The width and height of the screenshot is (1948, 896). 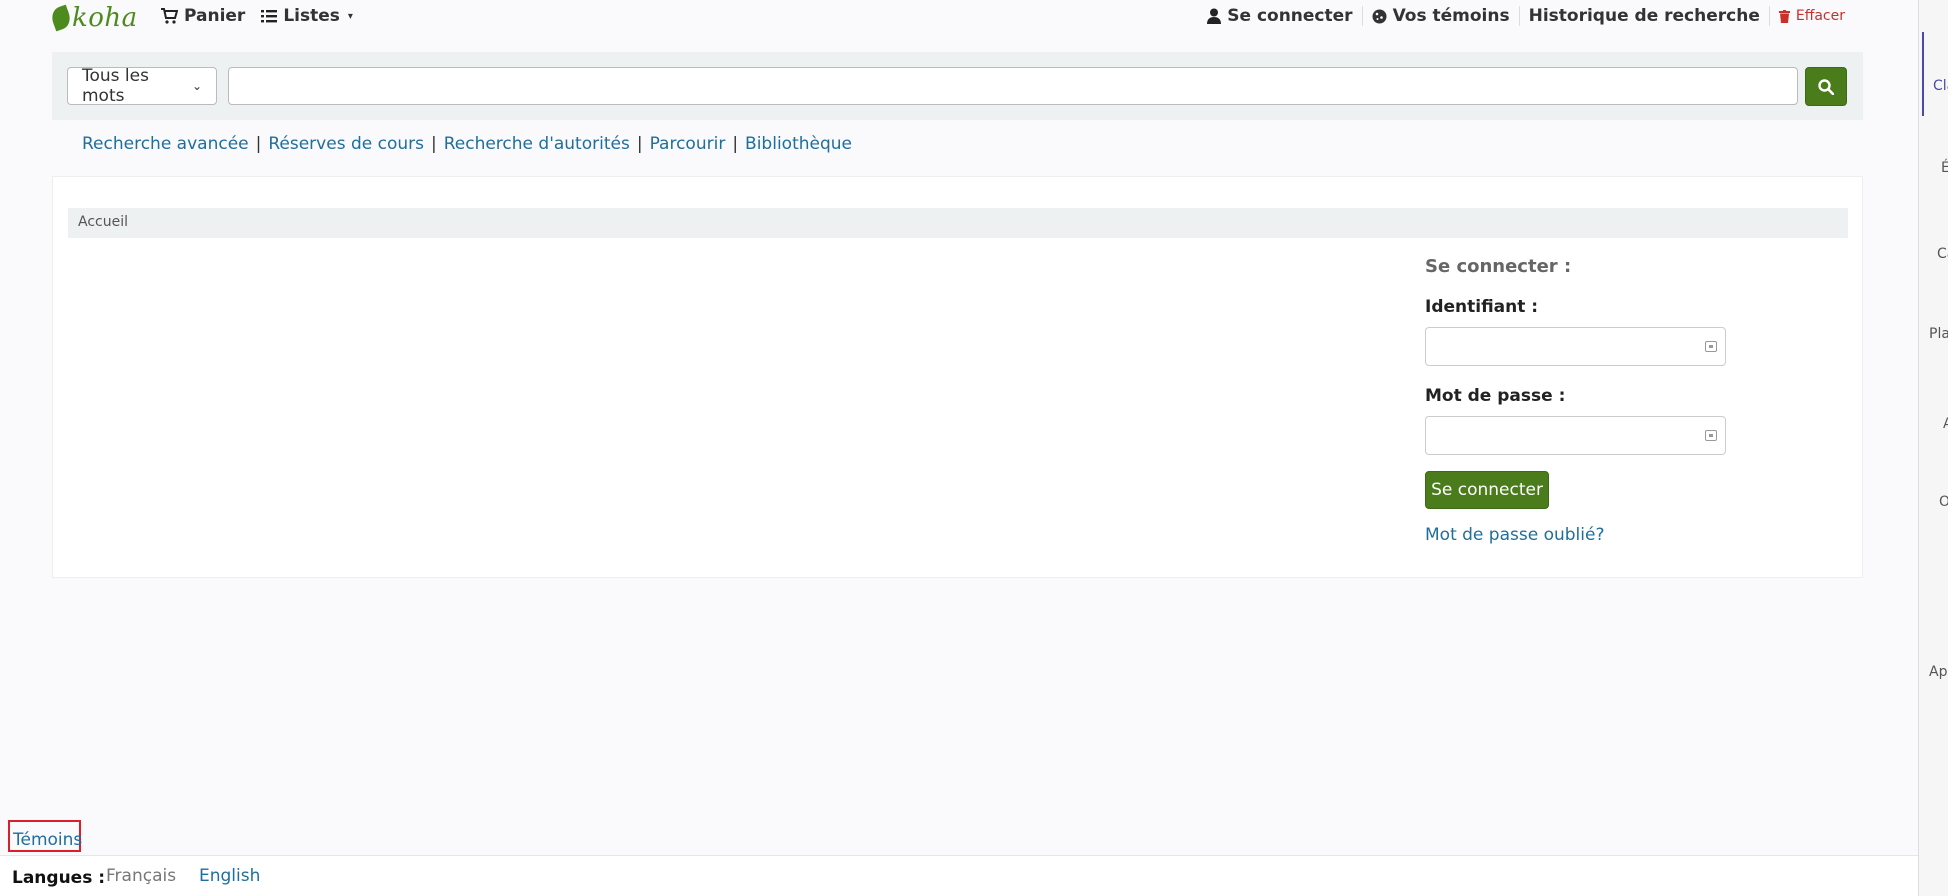 I want to click on chevron-down-icon: ⌄, so click(x=196, y=86).